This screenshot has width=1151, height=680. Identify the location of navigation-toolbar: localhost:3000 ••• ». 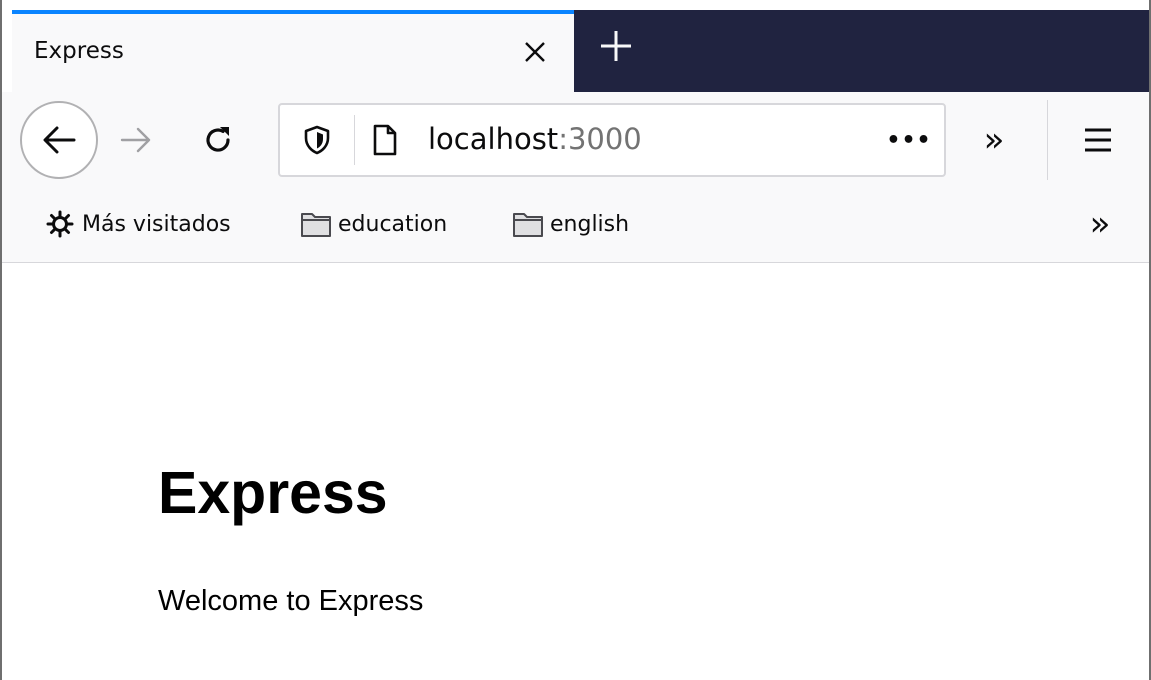
(575, 140).